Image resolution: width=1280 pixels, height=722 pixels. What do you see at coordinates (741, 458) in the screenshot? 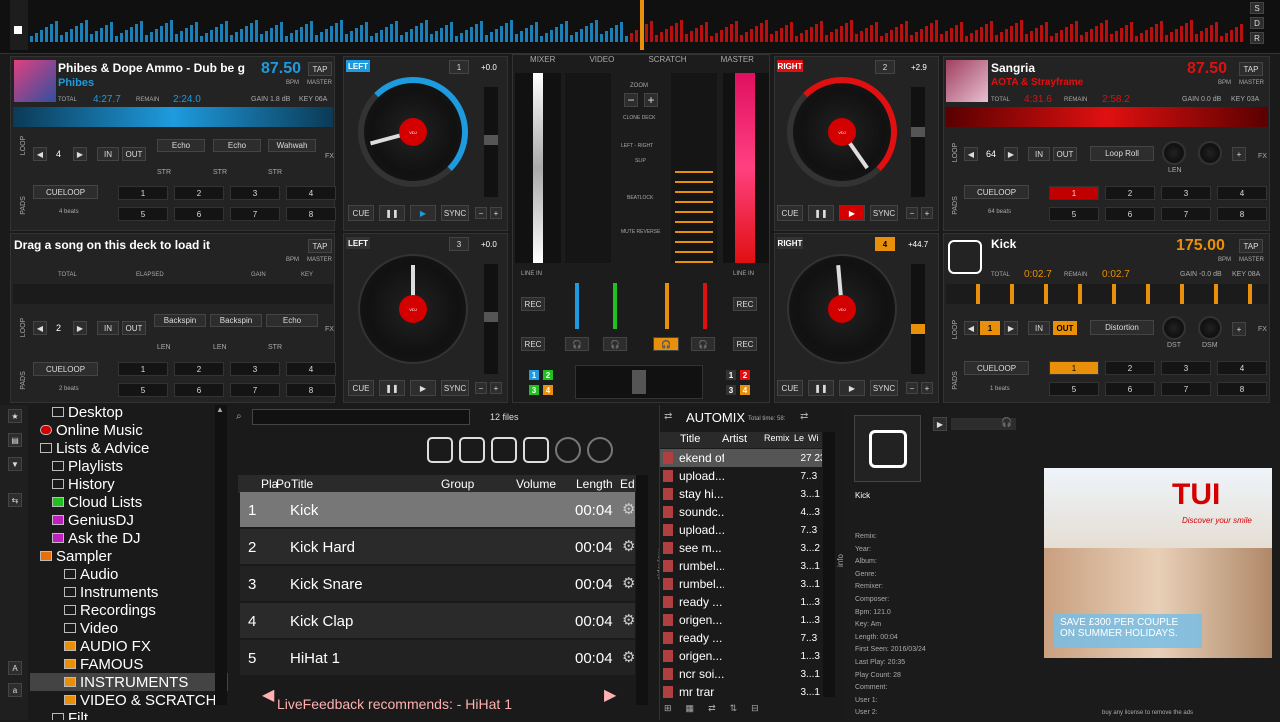
I see `automix-row: ekend offi 27 23` at bounding box center [741, 458].